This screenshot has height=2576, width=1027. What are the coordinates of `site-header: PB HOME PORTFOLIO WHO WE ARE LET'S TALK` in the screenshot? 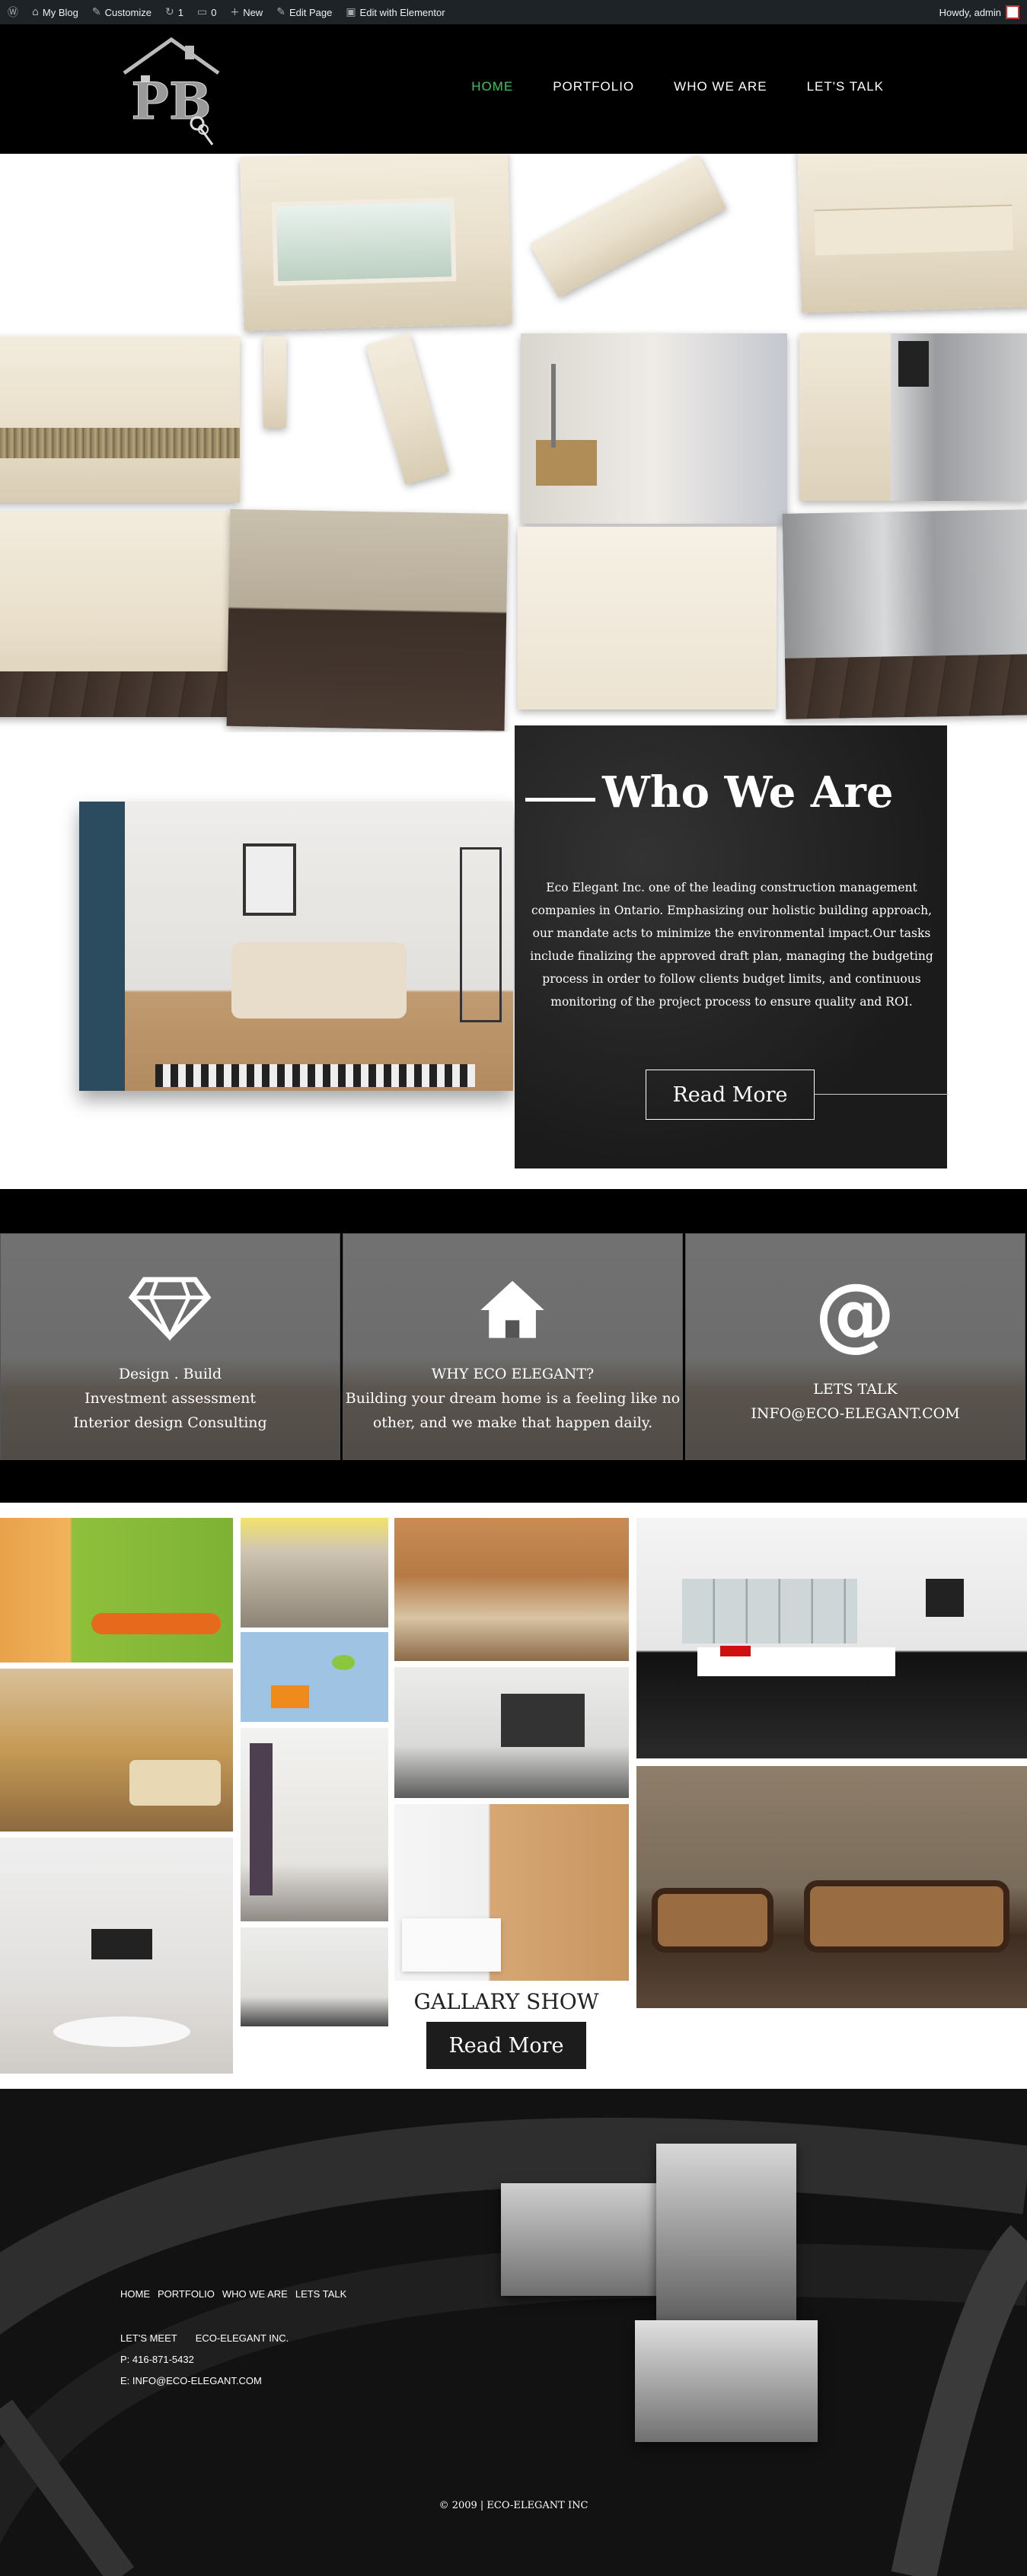 It's located at (513, 89).